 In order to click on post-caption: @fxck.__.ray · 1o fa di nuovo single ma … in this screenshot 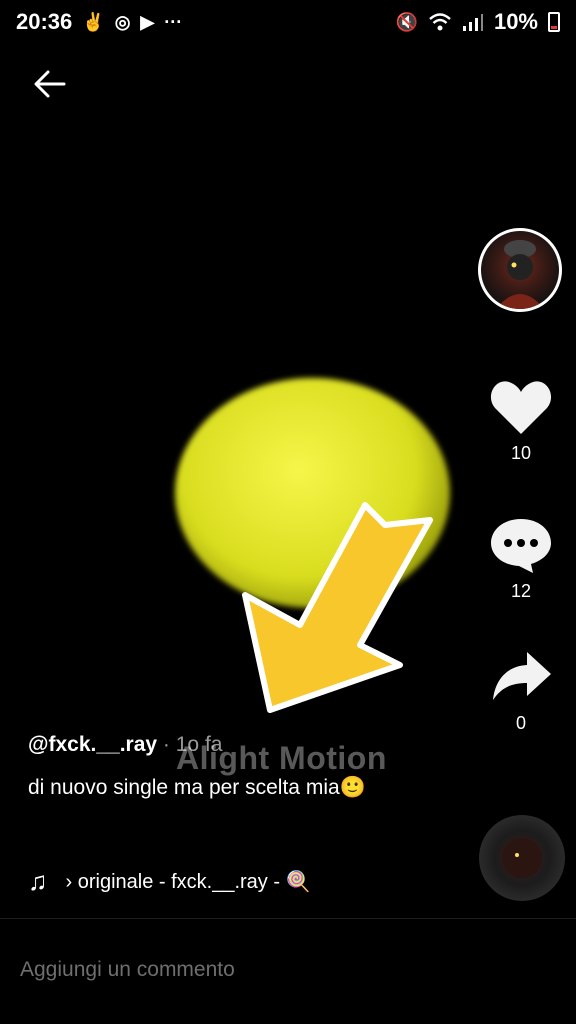, I will do `click(238, 769)`.